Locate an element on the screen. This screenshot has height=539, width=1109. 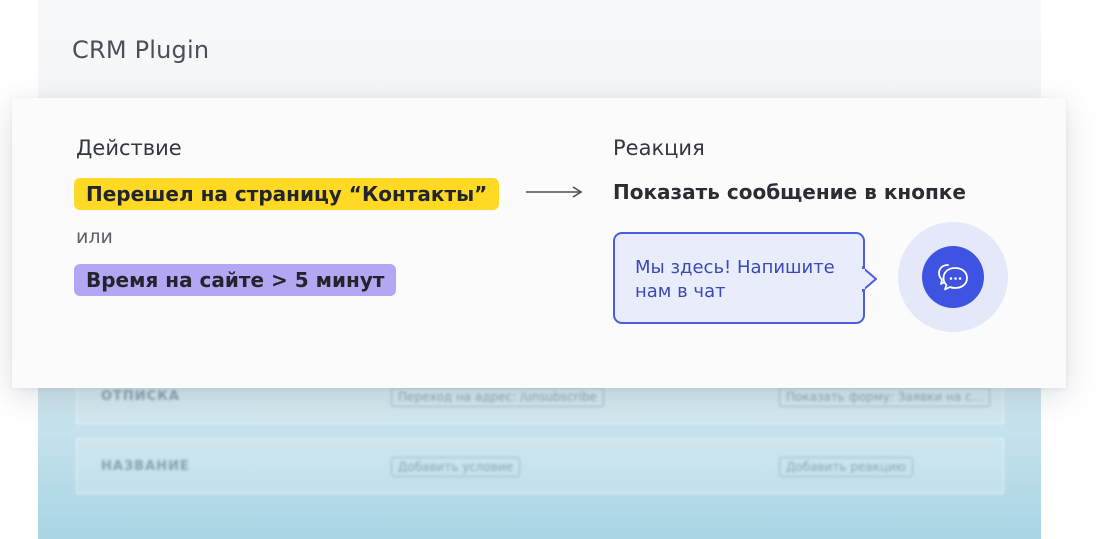
condition-tag-contacts: Перешел на страницу “Контакты” is located at coordinates (287, 194).